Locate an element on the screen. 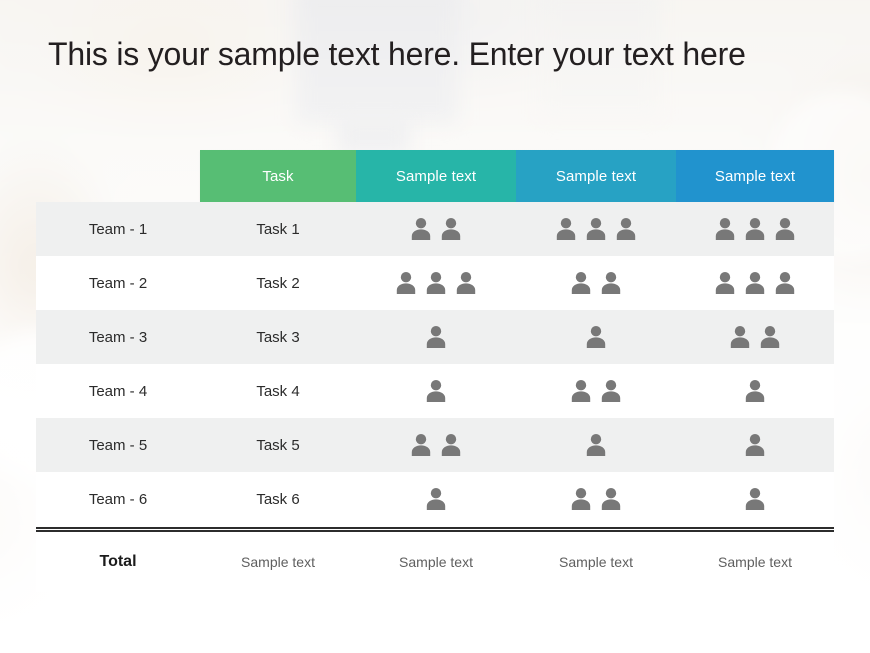  team-label: Team - 2 is located at coordinates (118, 283).